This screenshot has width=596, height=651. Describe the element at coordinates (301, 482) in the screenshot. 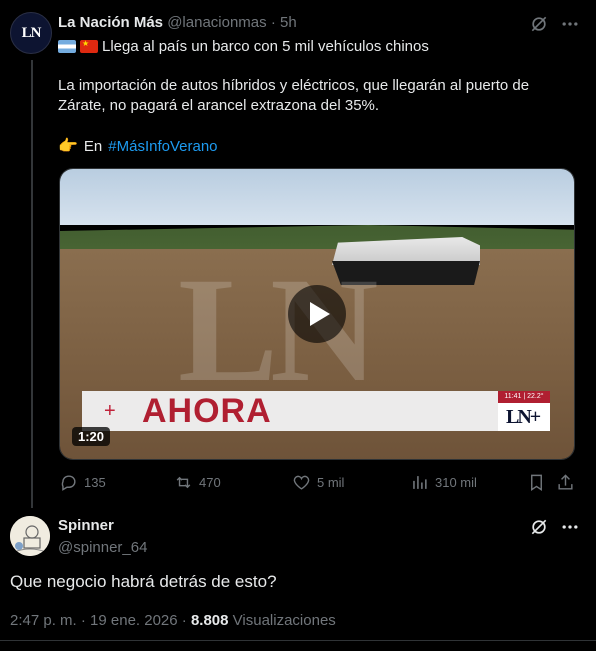

I see `like-icon` at that location.